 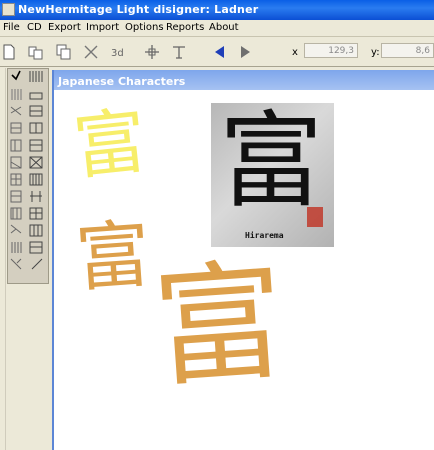 I want to click on menu-cd: CD, so click(x=34, y=27).